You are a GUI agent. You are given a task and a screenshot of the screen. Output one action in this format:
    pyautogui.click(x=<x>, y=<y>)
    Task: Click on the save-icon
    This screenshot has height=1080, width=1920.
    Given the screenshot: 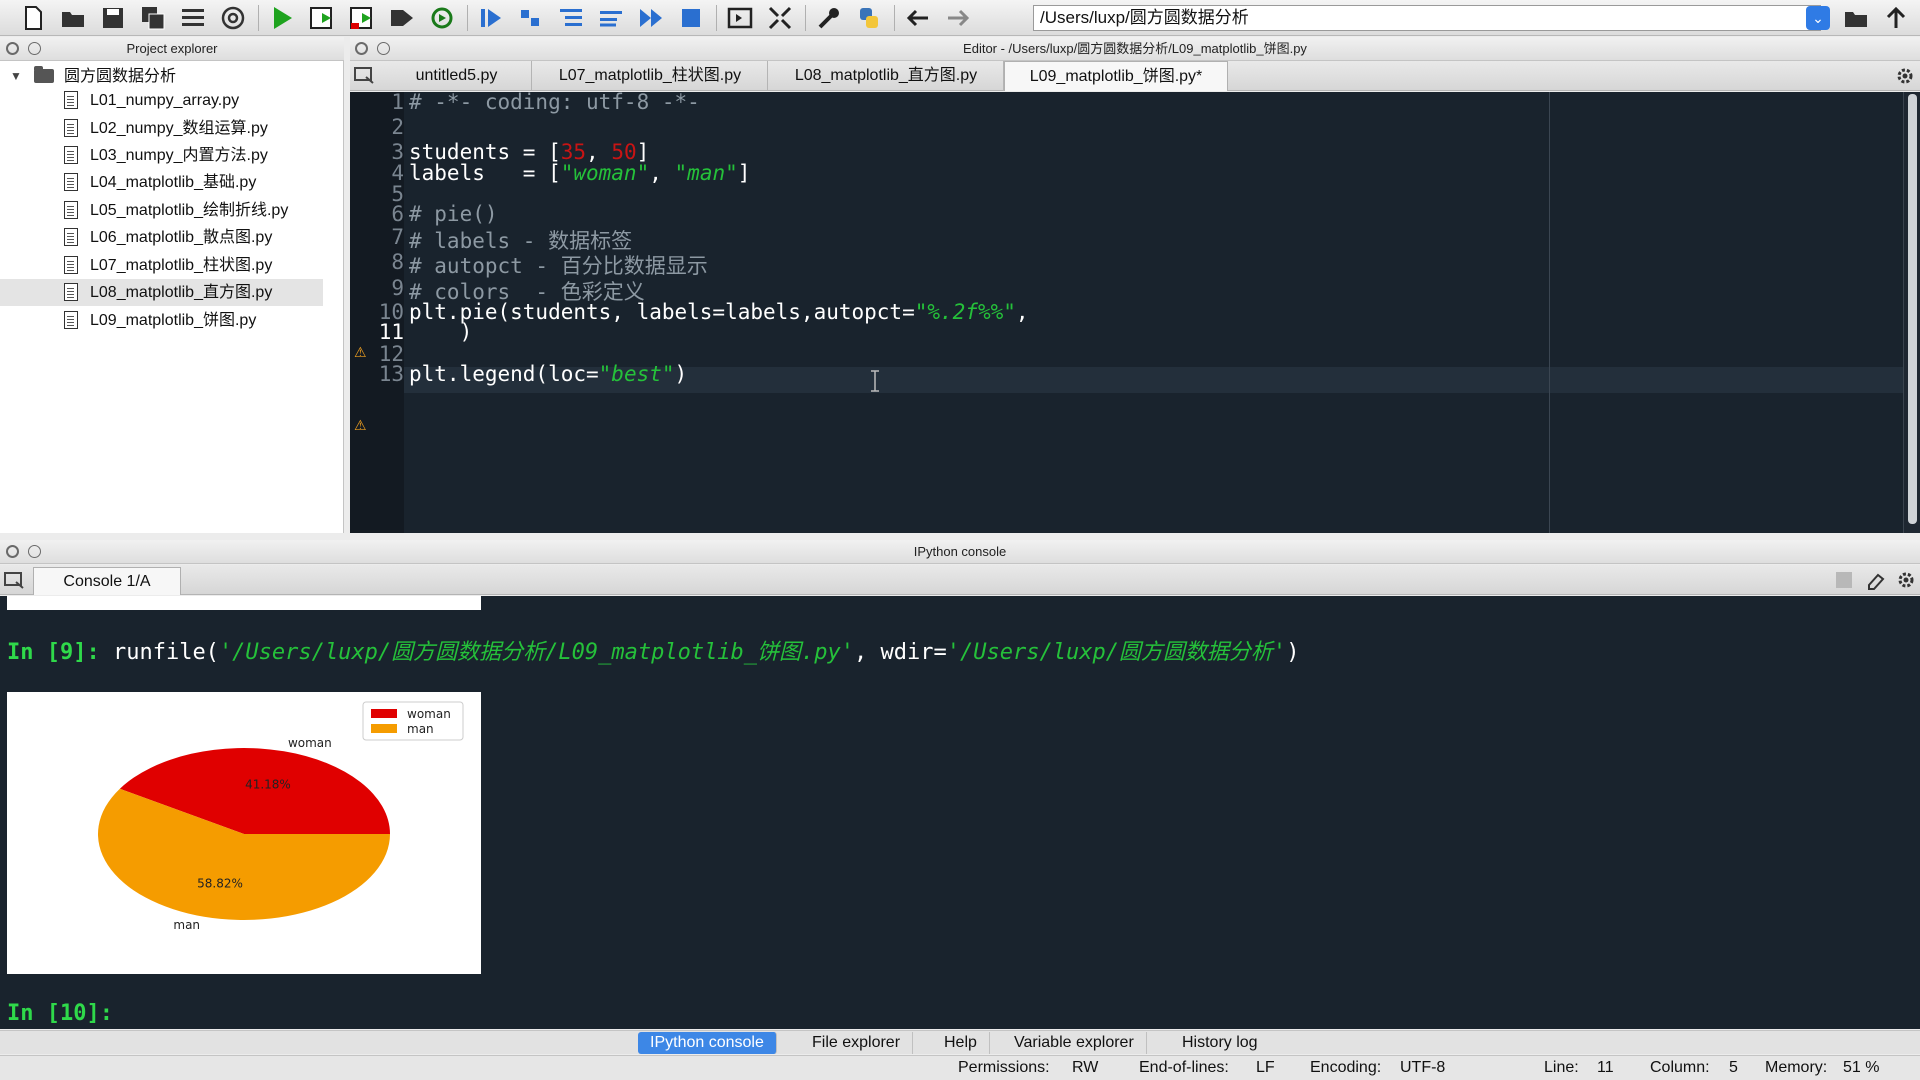 What is the action you would take?
    pyautogui.click(x=113, y=18)
    